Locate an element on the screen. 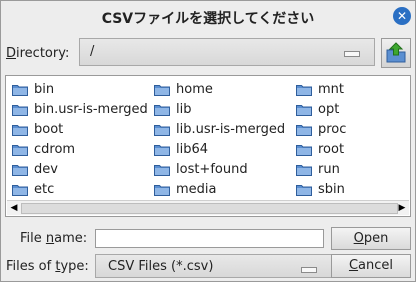  file-type-value: CSV Files (*.csv) is located at coordinates (161, 266).